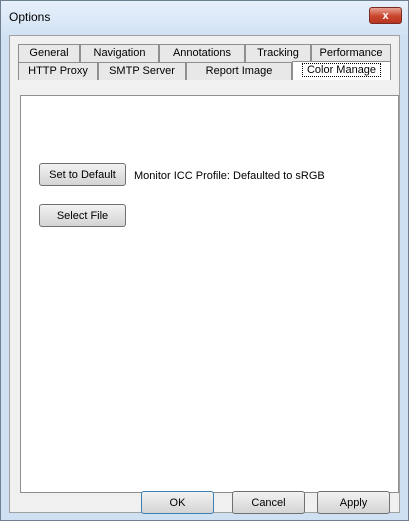  What do you see at coordinates (351, 53) in the screenshot?
I see `tab-performance: Performance` at bounding box center [351, 53].